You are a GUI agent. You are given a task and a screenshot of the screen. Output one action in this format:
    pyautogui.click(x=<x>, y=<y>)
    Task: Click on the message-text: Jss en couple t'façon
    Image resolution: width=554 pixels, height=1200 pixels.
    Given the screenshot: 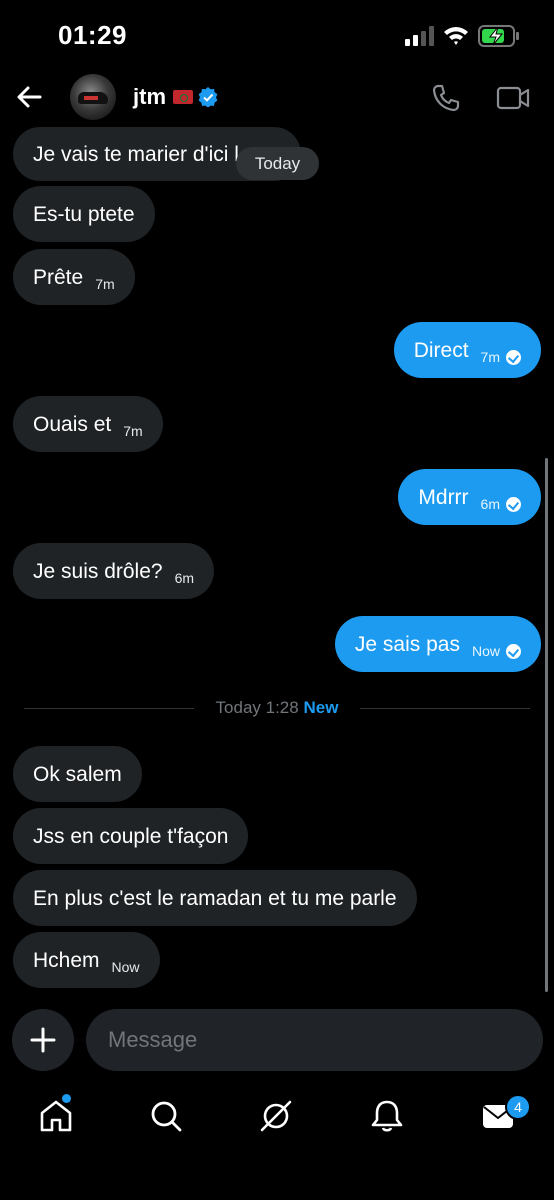 What is the action you would take?
    pyautogui.click(x=131, y=836)
    